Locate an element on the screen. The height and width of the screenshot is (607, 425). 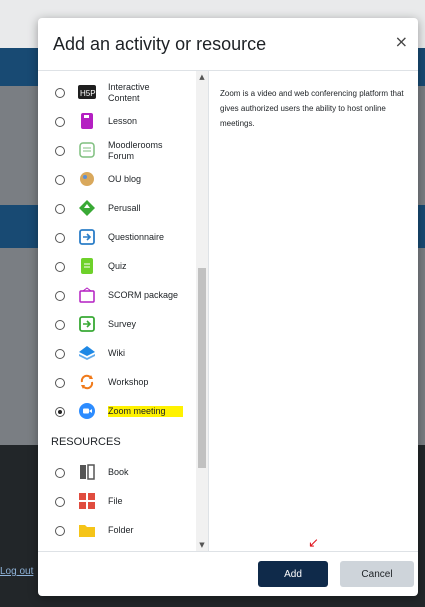
resource-item: File is located at coordinates (117, 501).